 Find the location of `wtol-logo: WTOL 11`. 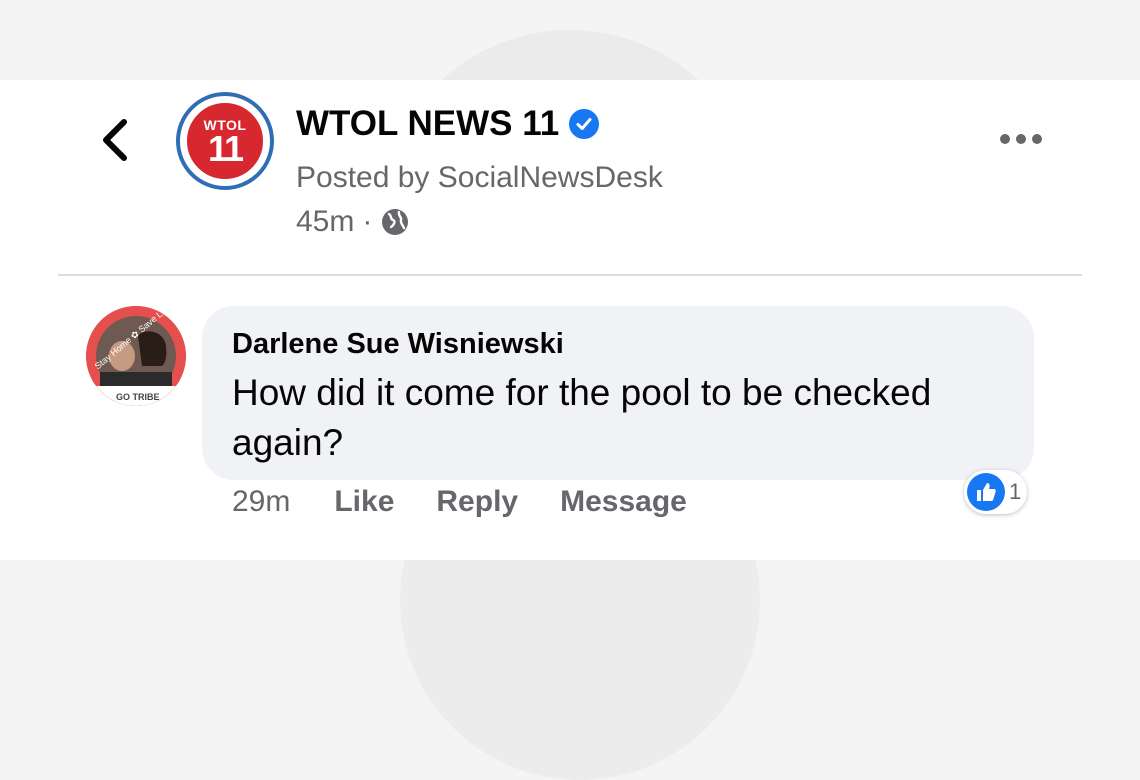

wtol-logo: WTOL 11 is located at coordinates (225, 141).